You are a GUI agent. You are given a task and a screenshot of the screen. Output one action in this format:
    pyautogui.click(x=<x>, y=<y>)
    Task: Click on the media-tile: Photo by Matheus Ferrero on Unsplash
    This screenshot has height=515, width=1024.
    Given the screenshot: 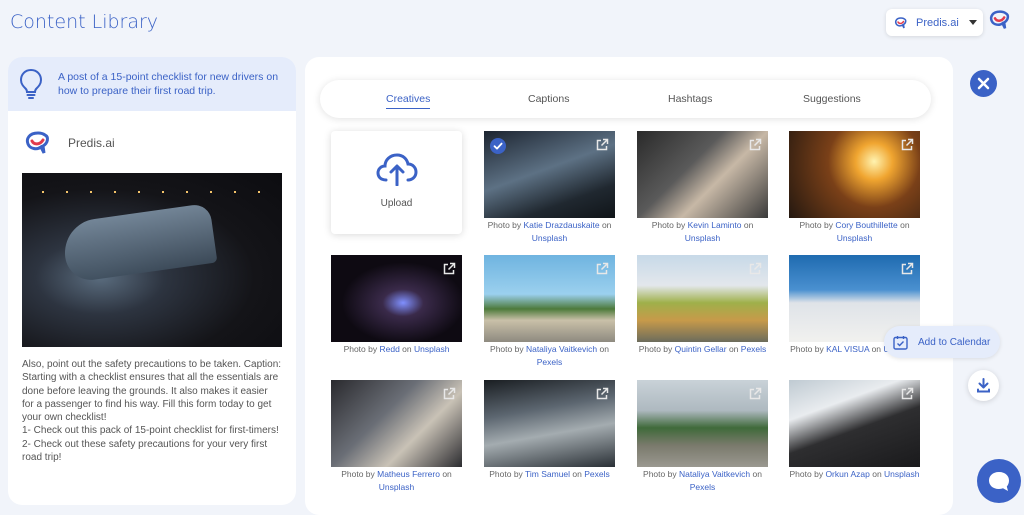 What is the action you would take?
    pyautogui.click(x=396, y=437)
    